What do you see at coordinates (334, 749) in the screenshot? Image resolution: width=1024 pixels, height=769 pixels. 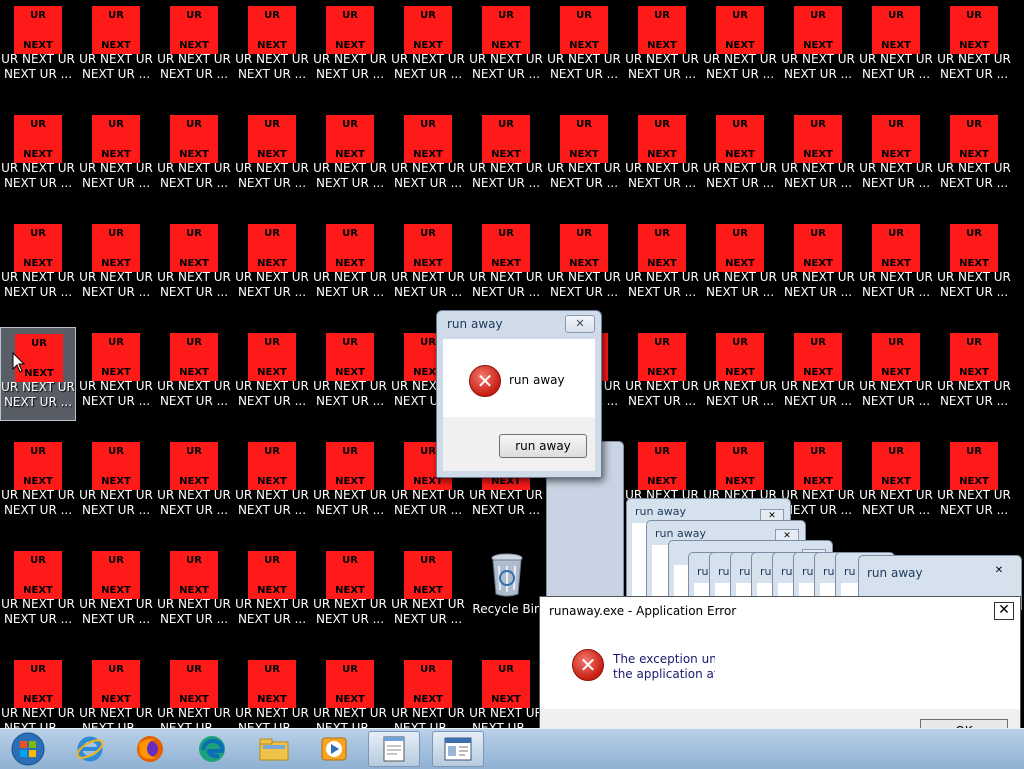 I see `media-player-icon` at bounding box center [334, 749].